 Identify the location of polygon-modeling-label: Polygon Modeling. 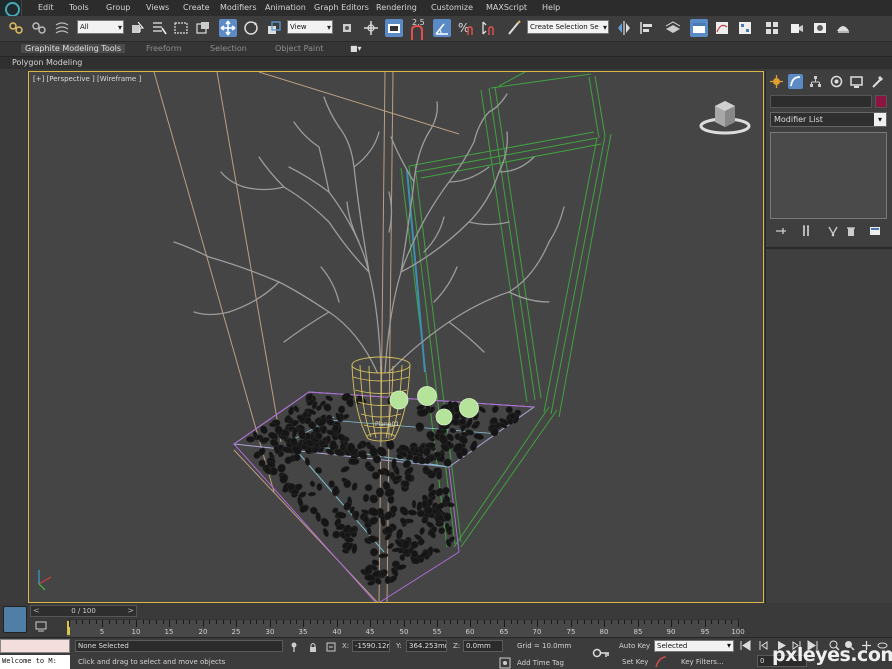
(47, 62).